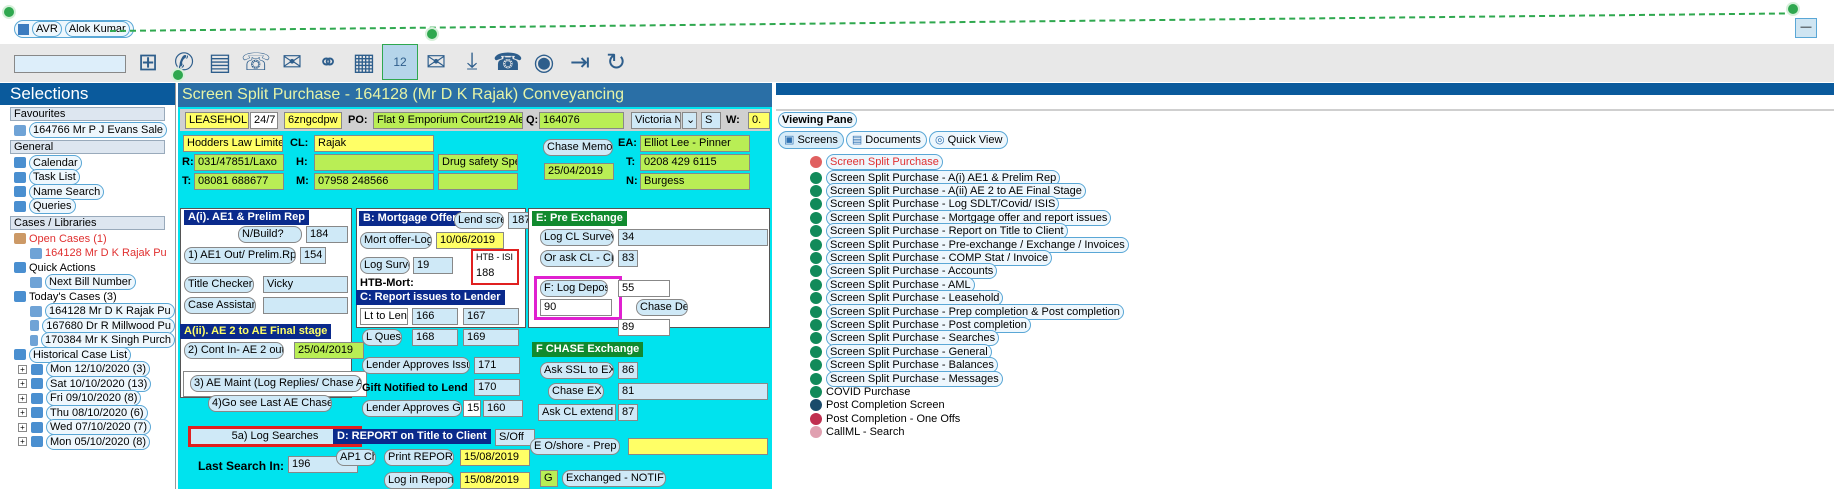 The height and width of the screenshot is (489, 1834). I want to click on mort-log-button: Mort offer-Log, so click(396, 240).